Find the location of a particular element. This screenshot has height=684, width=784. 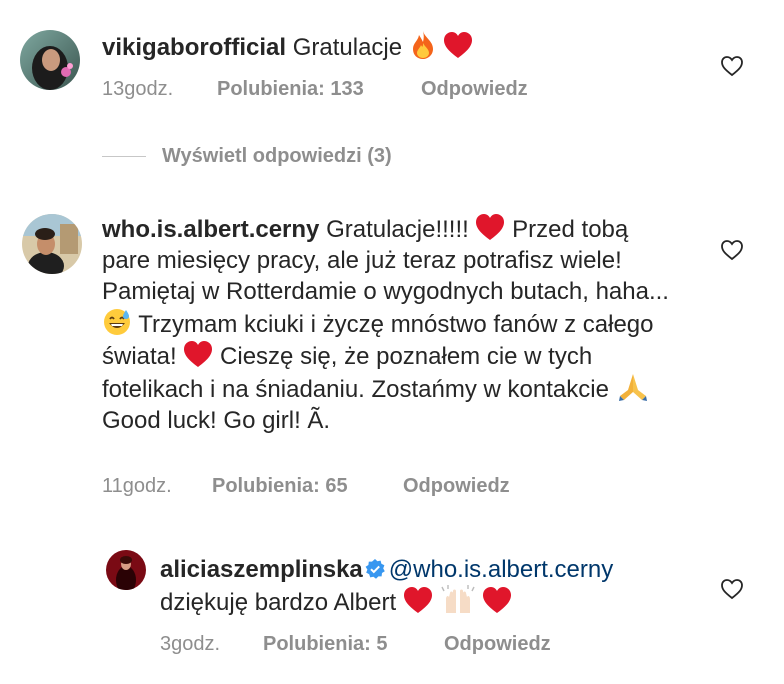

verified-badge-icon is located at coordinates (375, 569).